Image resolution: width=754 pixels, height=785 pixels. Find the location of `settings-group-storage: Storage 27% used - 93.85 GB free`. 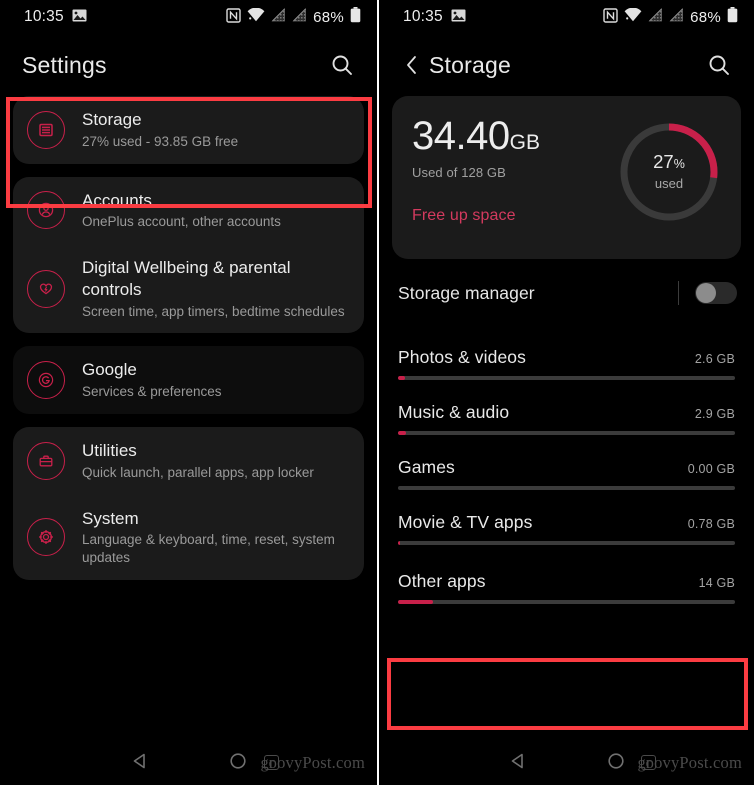

settings-group-storage: Storage 27% used - 93.85 GB free is located at coordinates (188, 130).